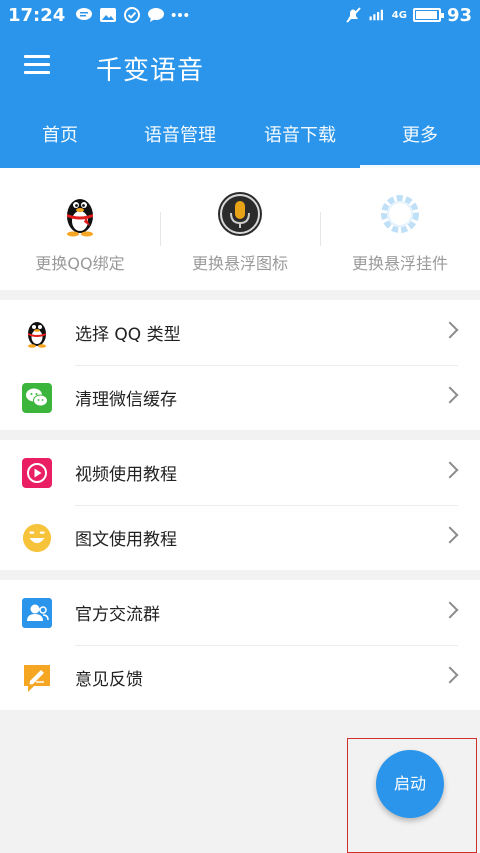  What do you see at coordinates (240, 472) in the screenshot?
I see `menu-item-video-tutorial: 视频使用教程` at bounding box center [240, 472].